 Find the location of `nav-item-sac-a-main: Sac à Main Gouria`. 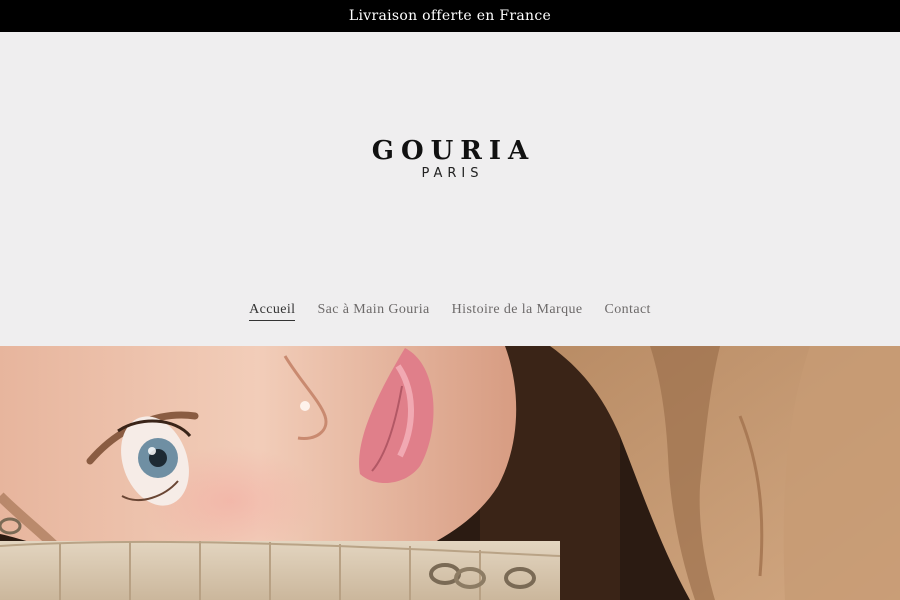

nav-item-sac-a-main: Sac à Main Gouria is located at coordinates (373, 311).